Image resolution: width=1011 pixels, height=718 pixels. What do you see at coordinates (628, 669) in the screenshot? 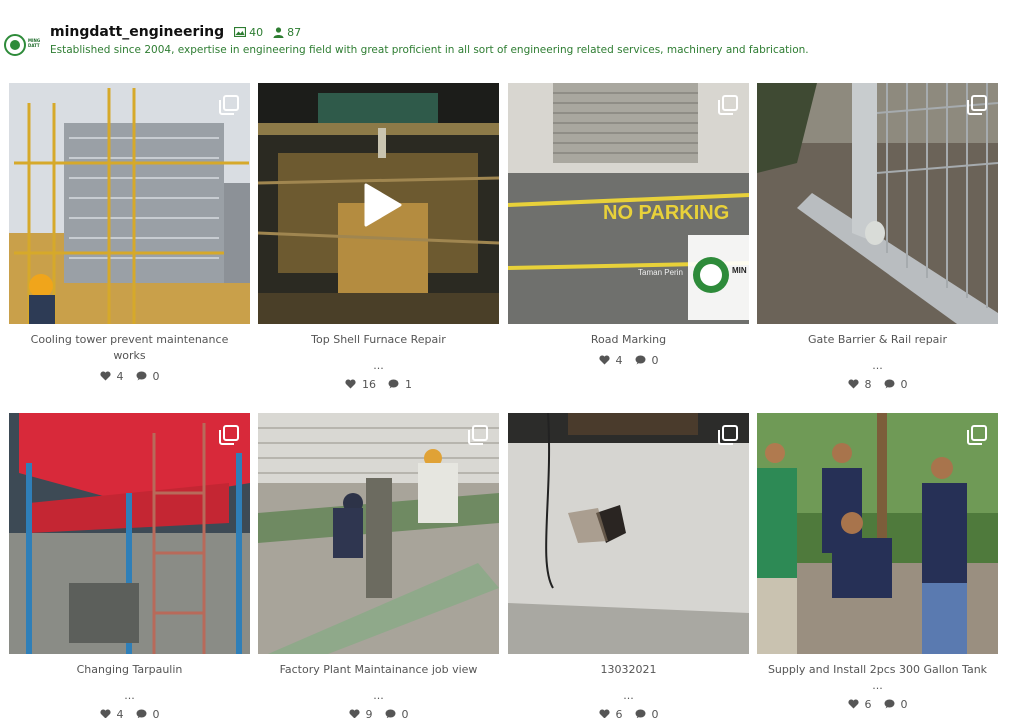
I see `post-caption: 13032021` at bounding box center [628, 669].